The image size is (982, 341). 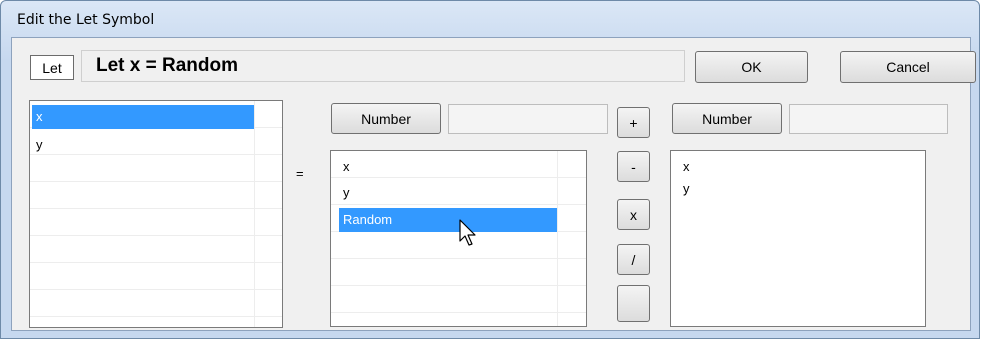 I want to click on right-operand-item: x, so click(x=794, y=167).